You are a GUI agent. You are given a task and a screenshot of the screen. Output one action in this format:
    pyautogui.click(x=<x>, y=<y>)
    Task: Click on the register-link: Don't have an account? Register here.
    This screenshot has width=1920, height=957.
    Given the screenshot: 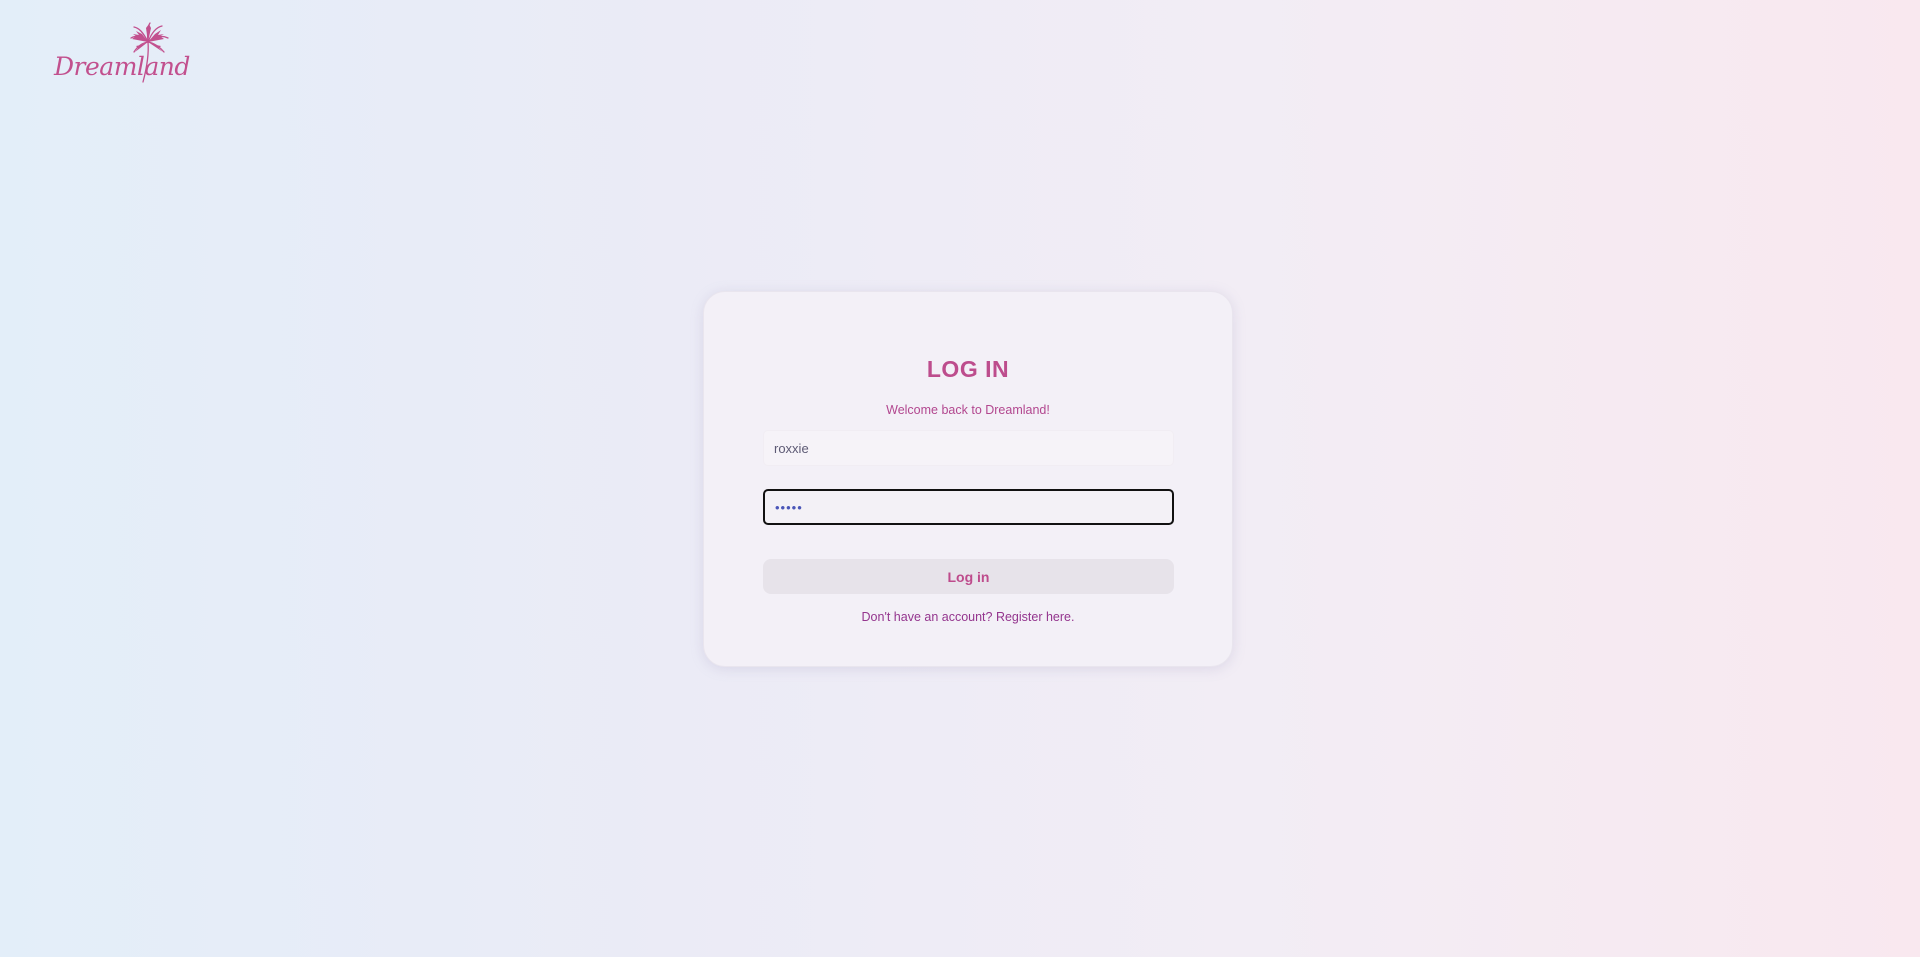 What is the action you would take?
    pyautogui.click(x=968, y=617)
    